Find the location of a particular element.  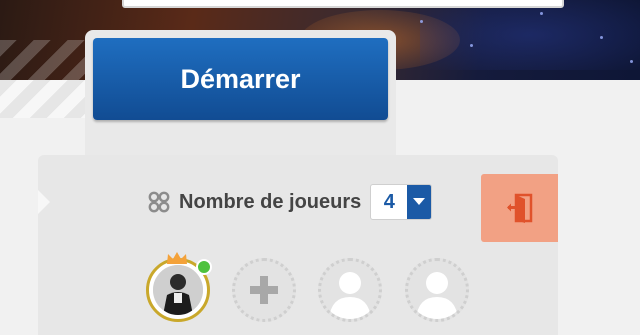

online-status-dot is located at coordinates (204, 267).